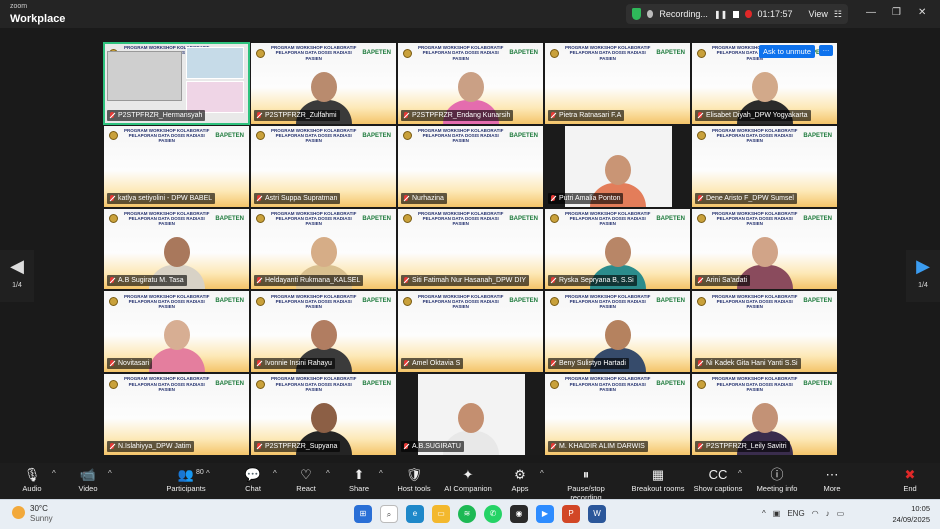 Image resolution: width=940 pixels, height=529 pixels. What do you see at coordinates (658, 488) in the screenshot?
I see `breakout-label: Breakout rooms` at bounding box center [658, 488].